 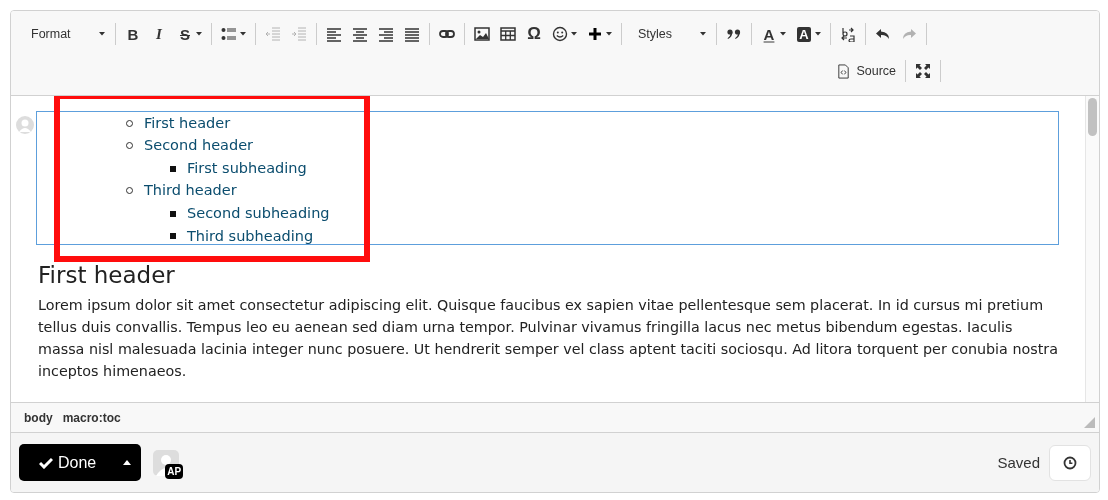 I want to click on clock-icon, so click(x=1070, y=462).